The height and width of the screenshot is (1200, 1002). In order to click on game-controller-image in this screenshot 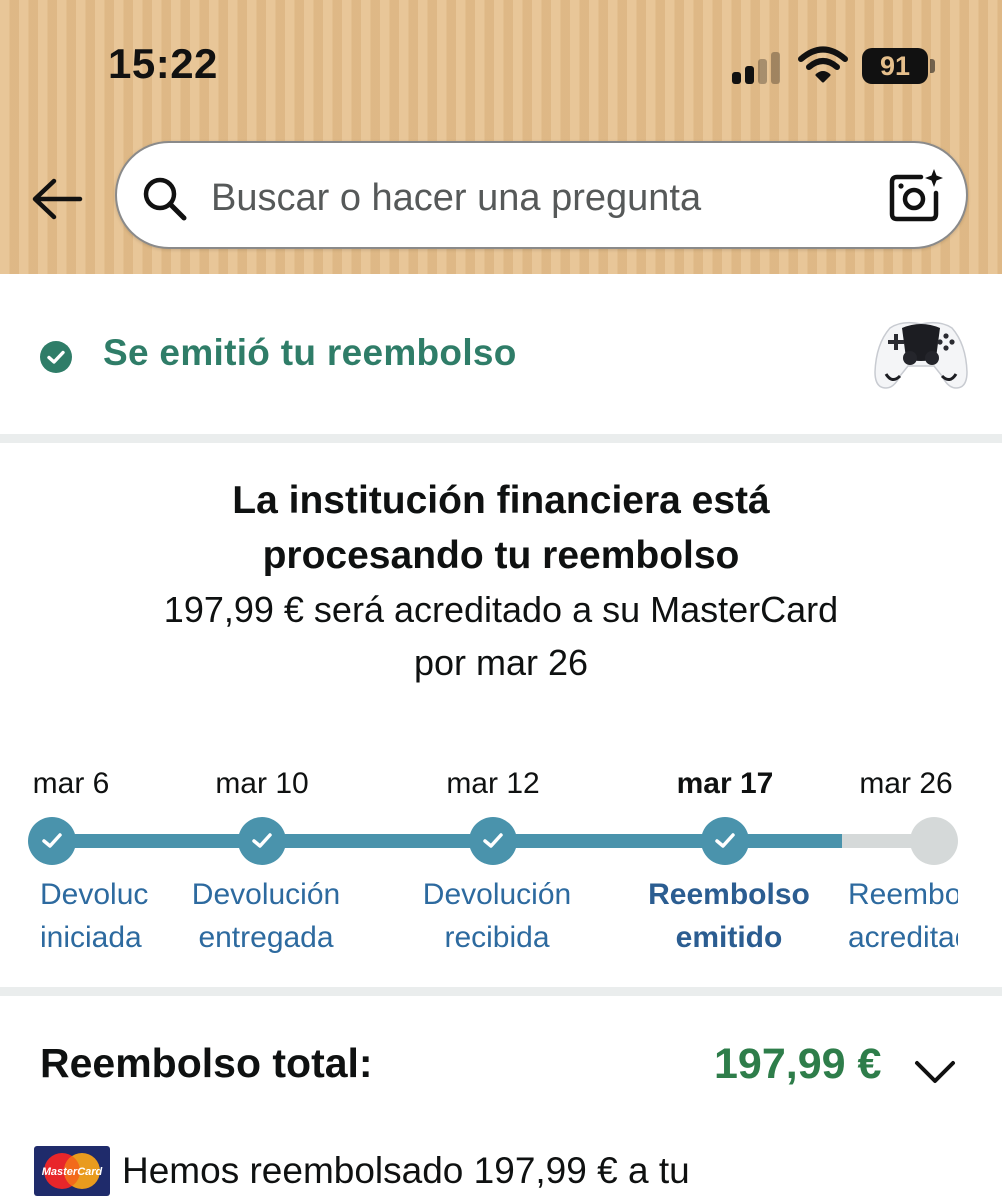, I will do `click(921, 354)`.